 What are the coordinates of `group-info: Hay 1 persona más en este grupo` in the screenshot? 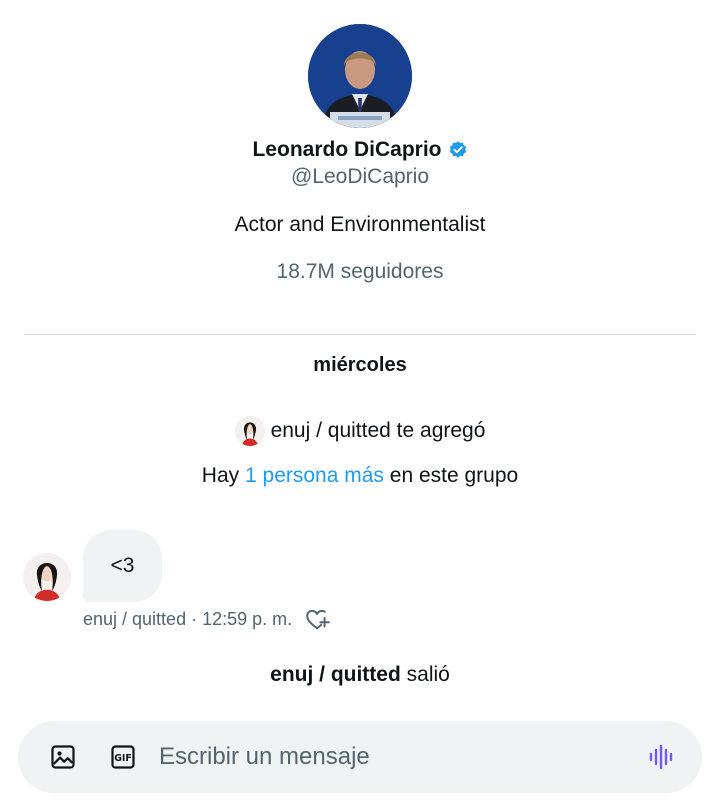 It's located at (360, 476).